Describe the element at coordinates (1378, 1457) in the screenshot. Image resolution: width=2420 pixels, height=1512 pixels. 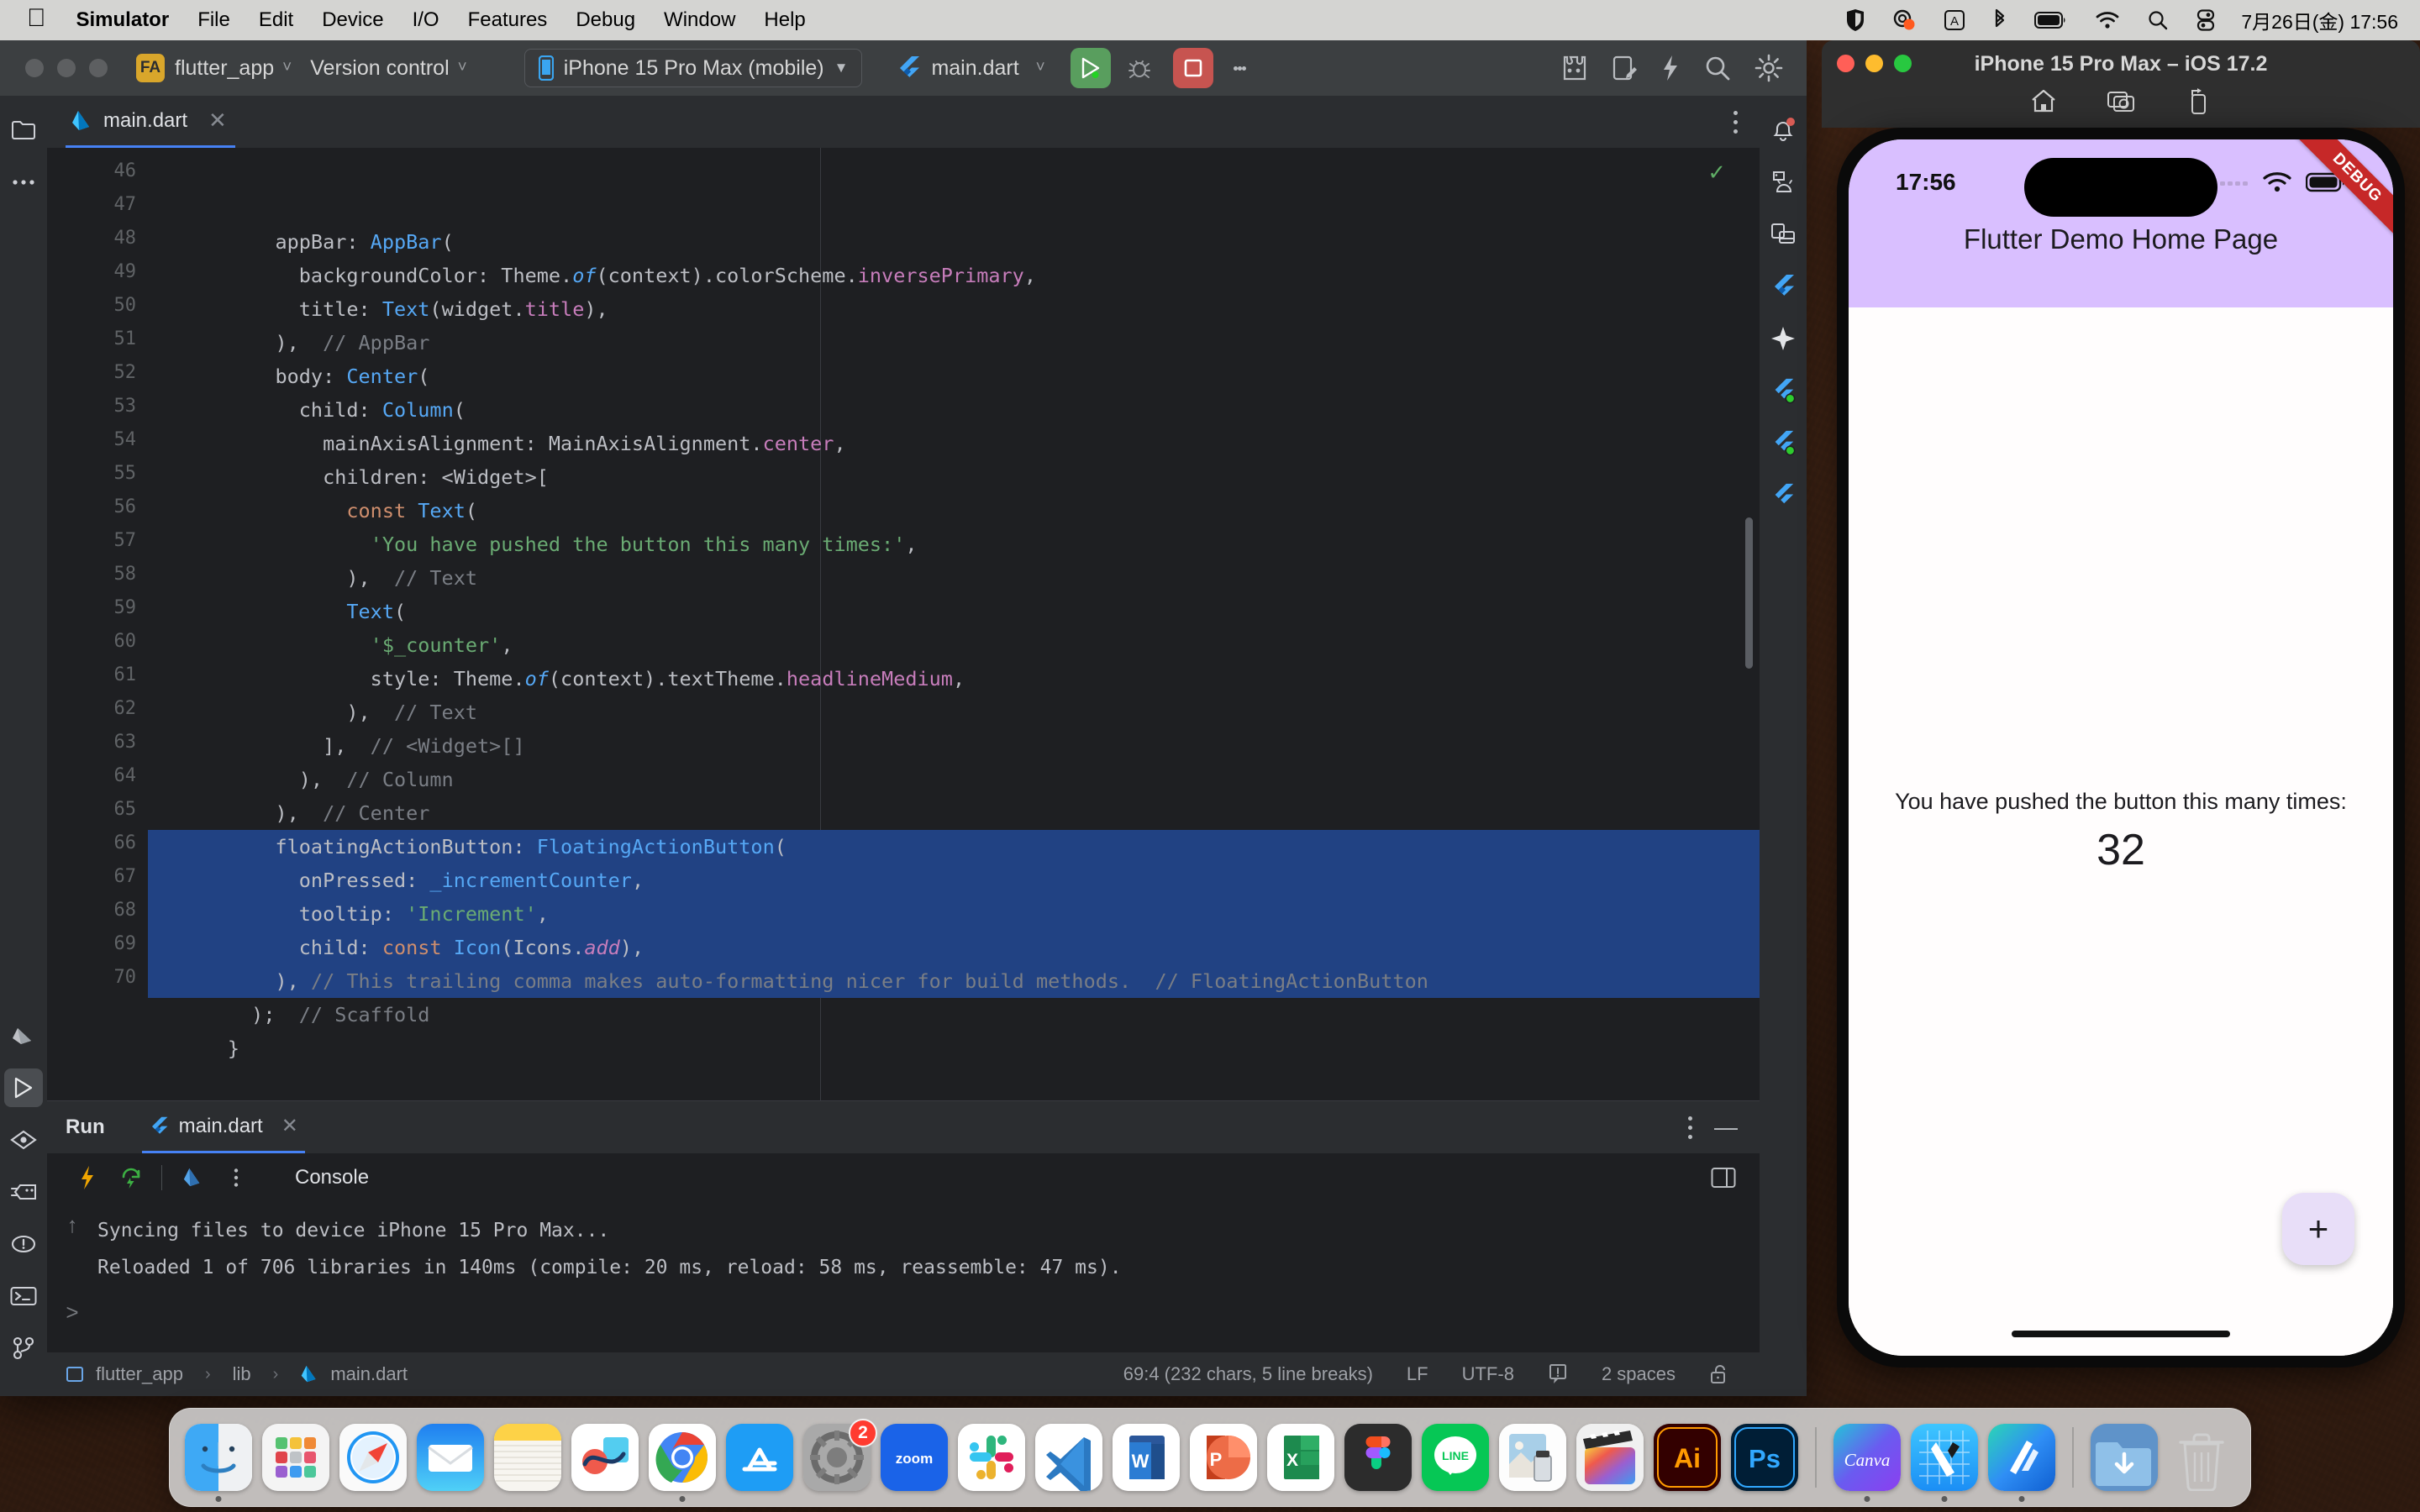
I see `dock-item-figma` at that location.